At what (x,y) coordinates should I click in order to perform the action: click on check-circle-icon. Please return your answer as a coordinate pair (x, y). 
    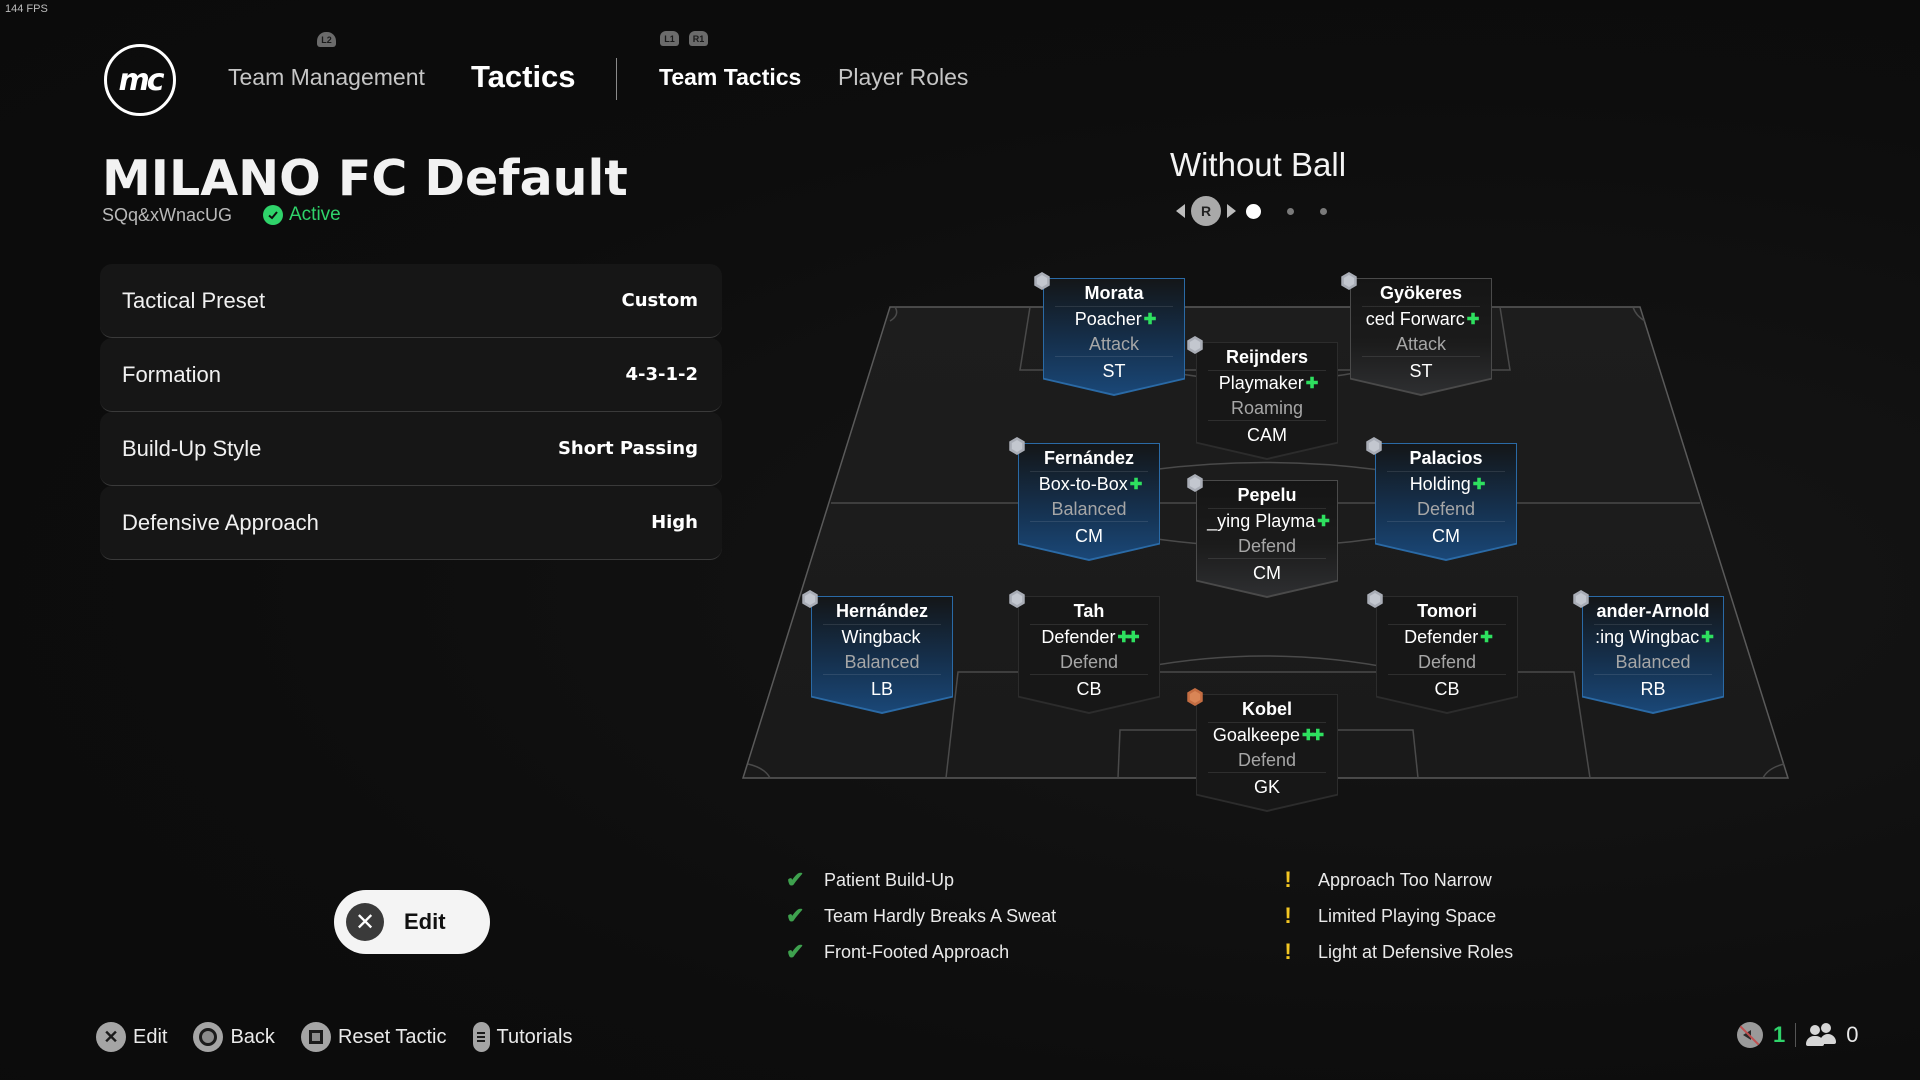
    Looking at the image, I should click on (273, 215).